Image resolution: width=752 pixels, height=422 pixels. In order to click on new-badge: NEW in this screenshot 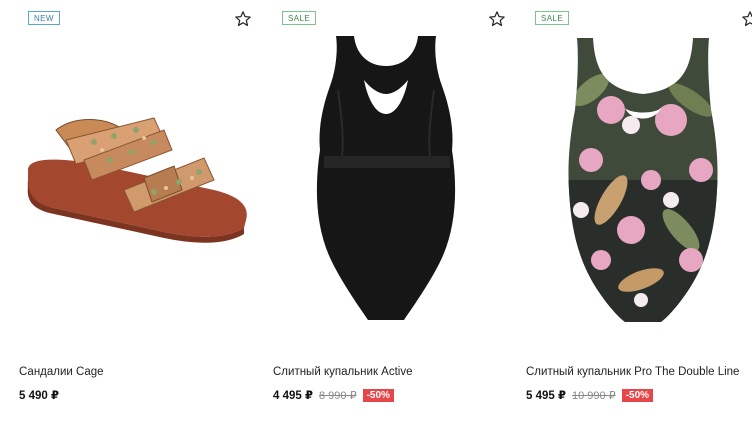, I will do `click(44, 18)`.